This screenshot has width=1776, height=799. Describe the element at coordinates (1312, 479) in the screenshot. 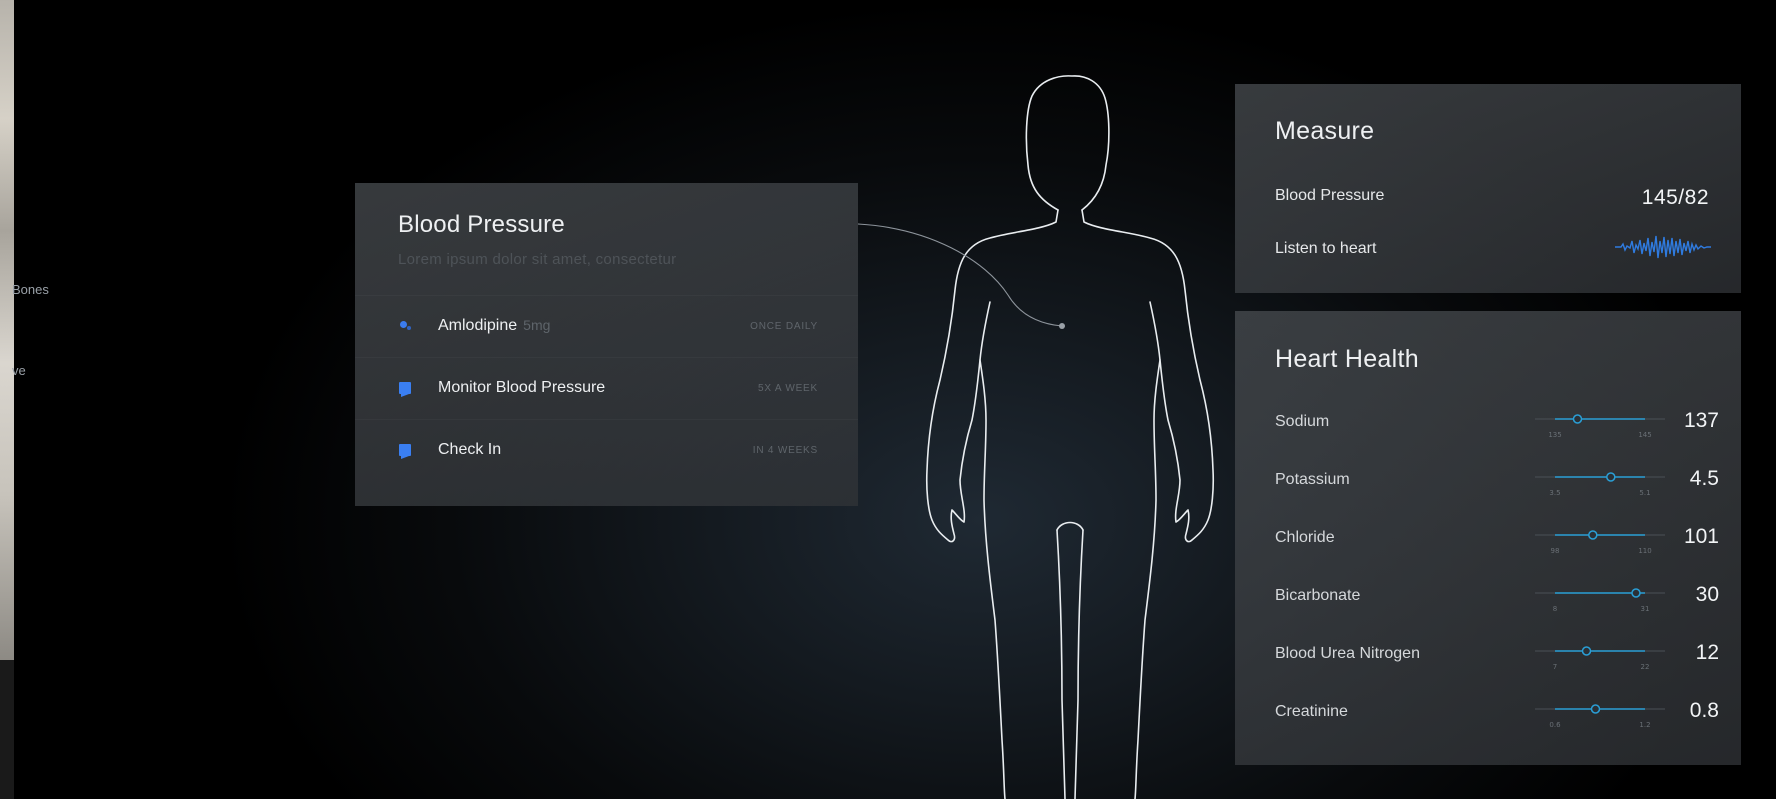

I see `metric-name: Potassium` at that location.